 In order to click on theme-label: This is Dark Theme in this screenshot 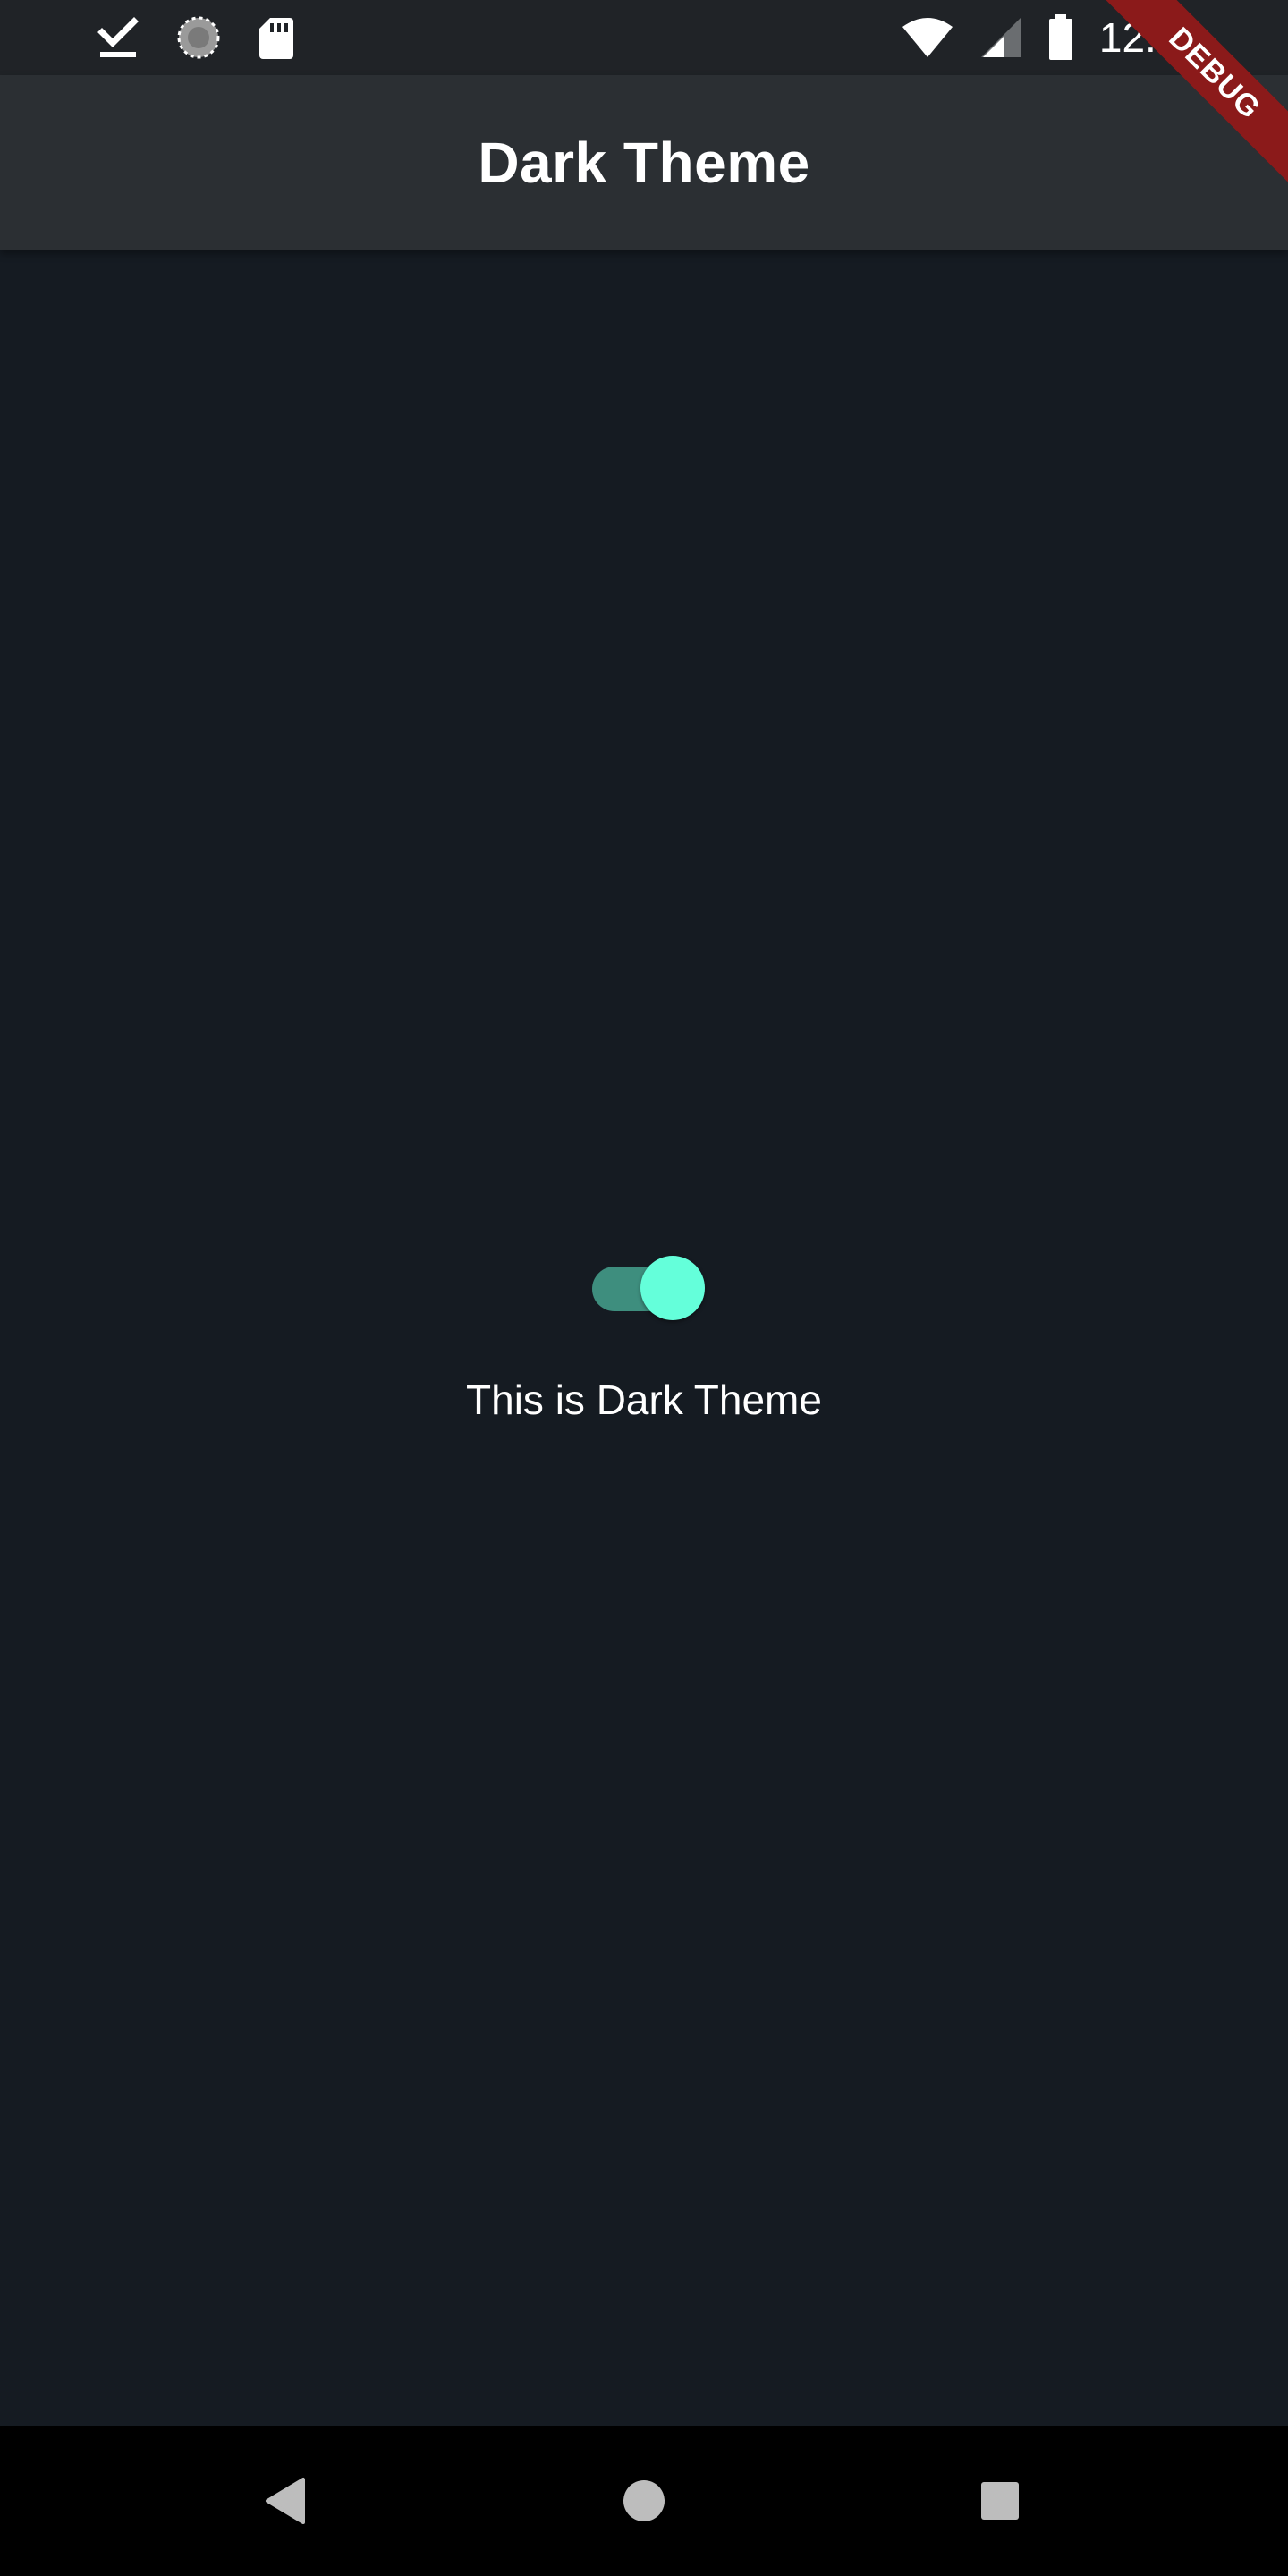, I will do `click(644, 1400)`.